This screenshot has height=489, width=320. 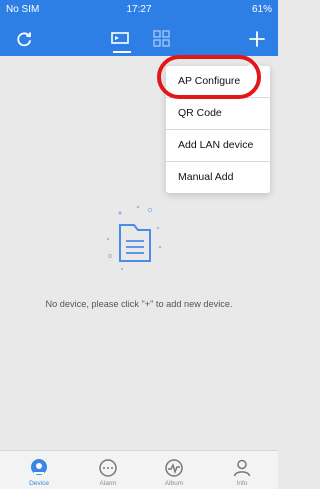 What do you see at coordinates (162, 39) in the screenshot?
I see `grid-view-icon` at bounding box center [162, 39].